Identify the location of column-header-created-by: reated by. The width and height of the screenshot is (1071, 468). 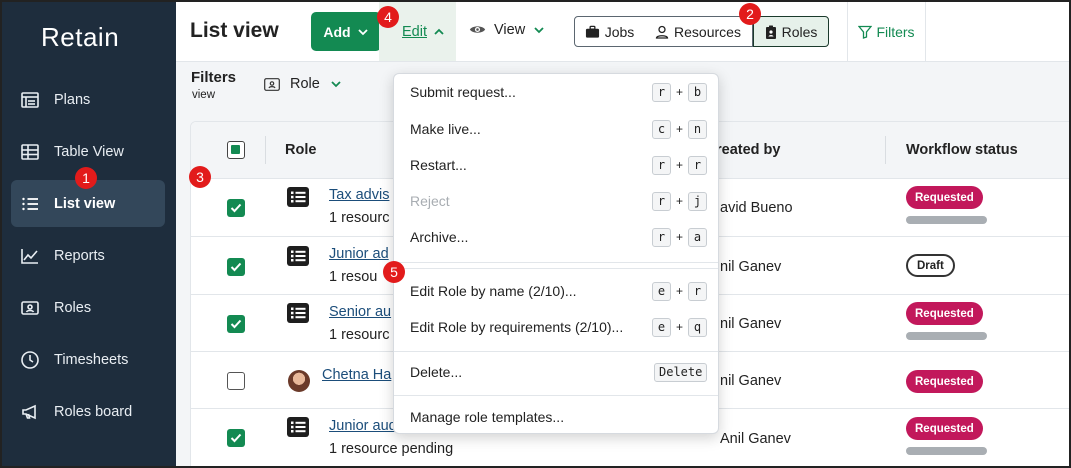
(748, 150).